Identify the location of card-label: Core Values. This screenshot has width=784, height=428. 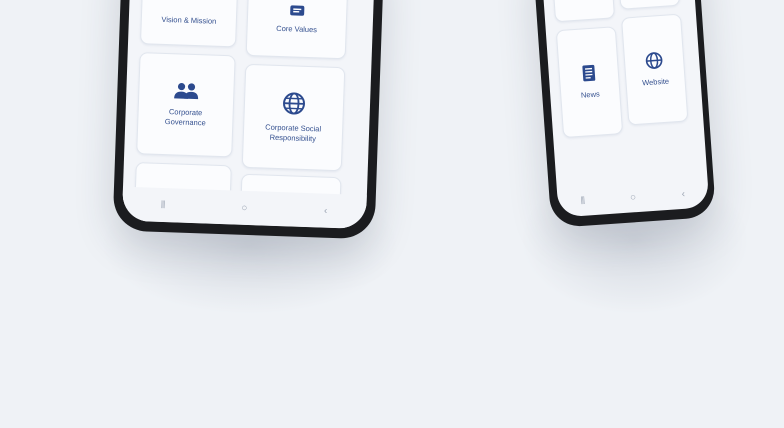
(297, 29).